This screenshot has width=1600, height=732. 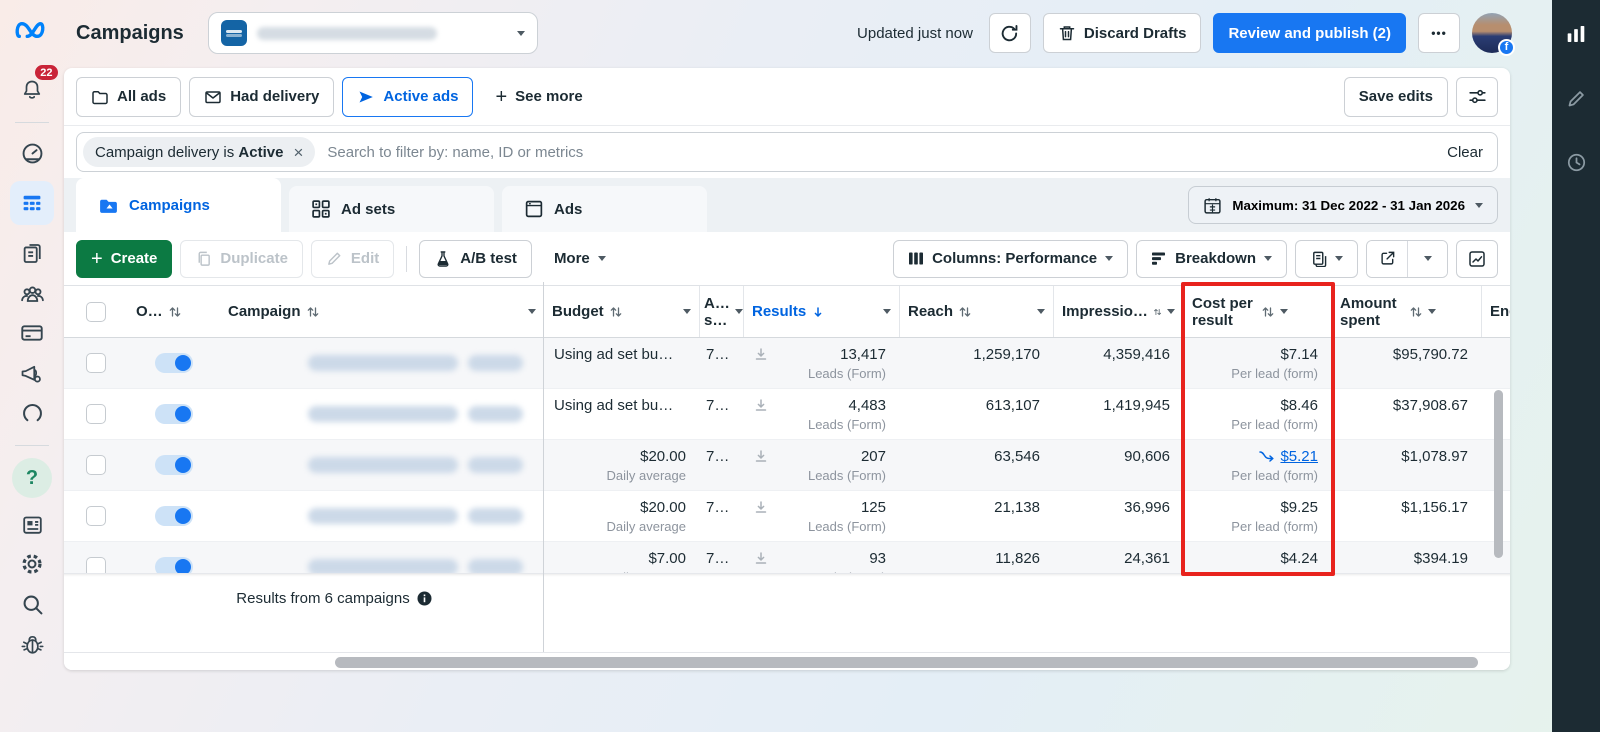 I want to click on review-publish-button: Review and publish (2), so click(x=1309, y=33).